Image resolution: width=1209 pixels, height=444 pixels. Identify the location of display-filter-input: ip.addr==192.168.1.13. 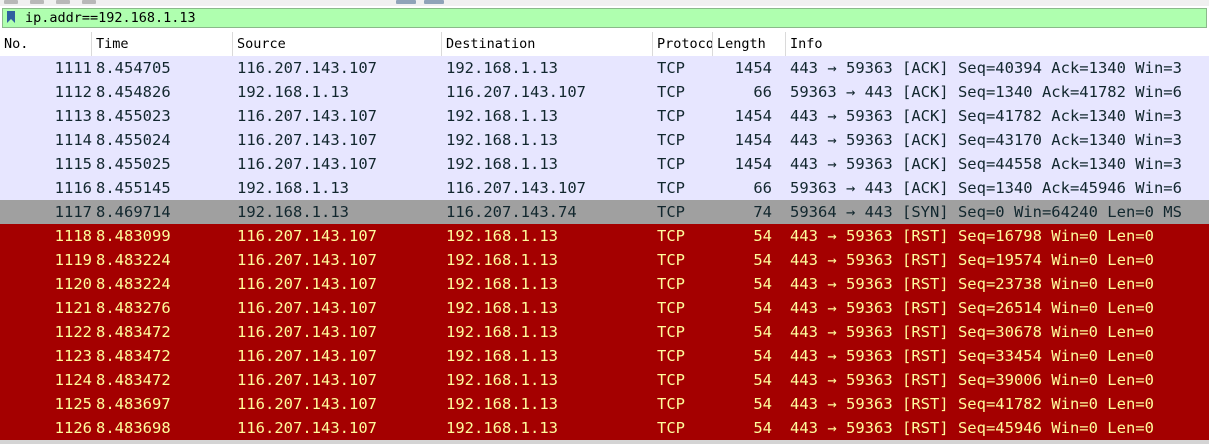
(604, 18).